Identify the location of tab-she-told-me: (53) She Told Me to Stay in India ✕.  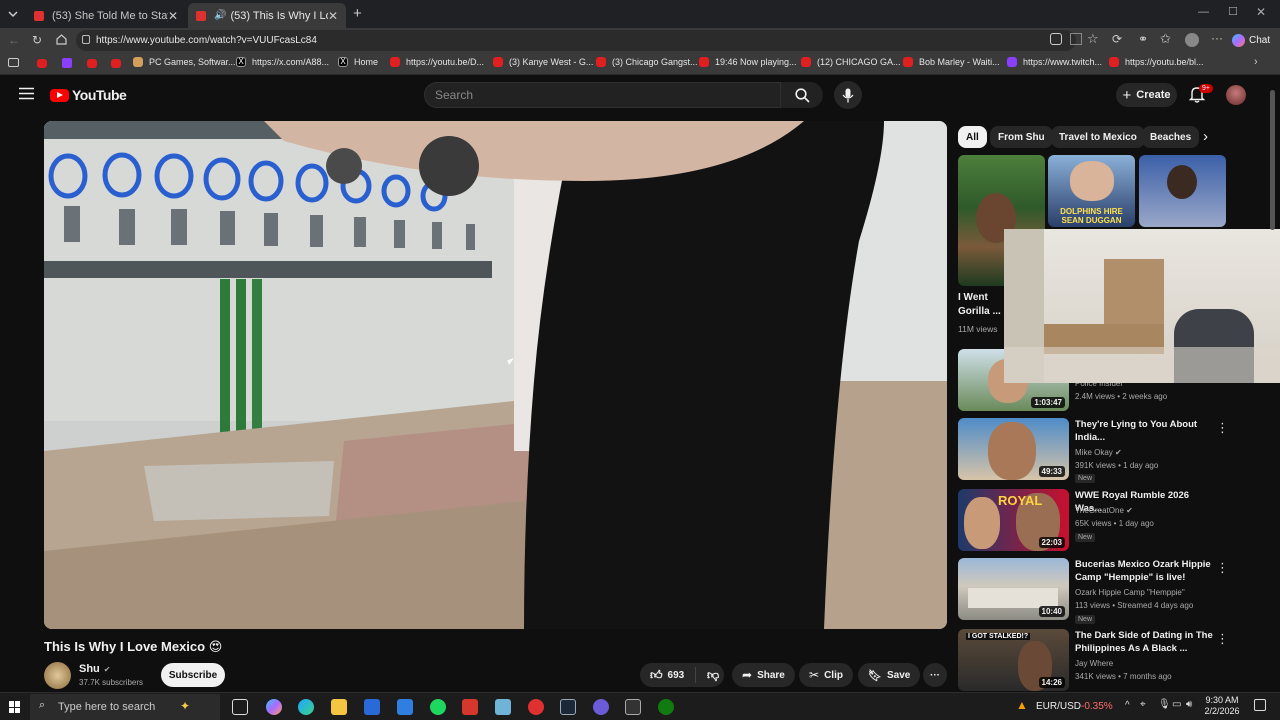
(106, 15).